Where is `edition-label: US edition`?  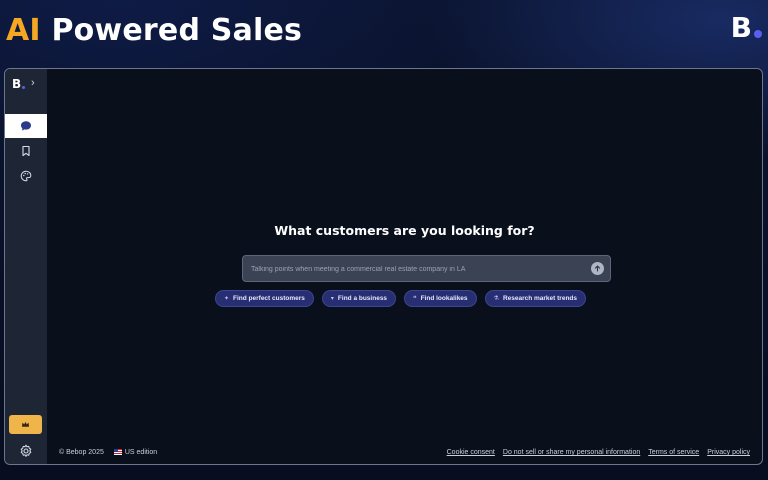 edition-label: US edition is located at coordinates (141, 452).